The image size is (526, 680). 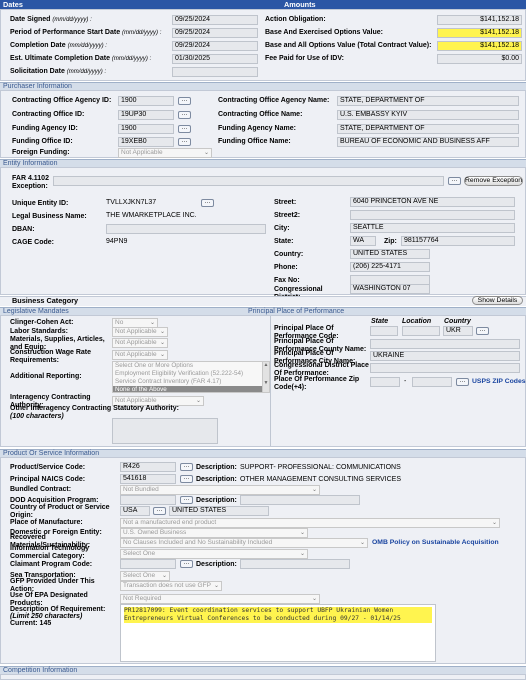 I want to click on fee-field: $0.00, so click(x=479, y=59).